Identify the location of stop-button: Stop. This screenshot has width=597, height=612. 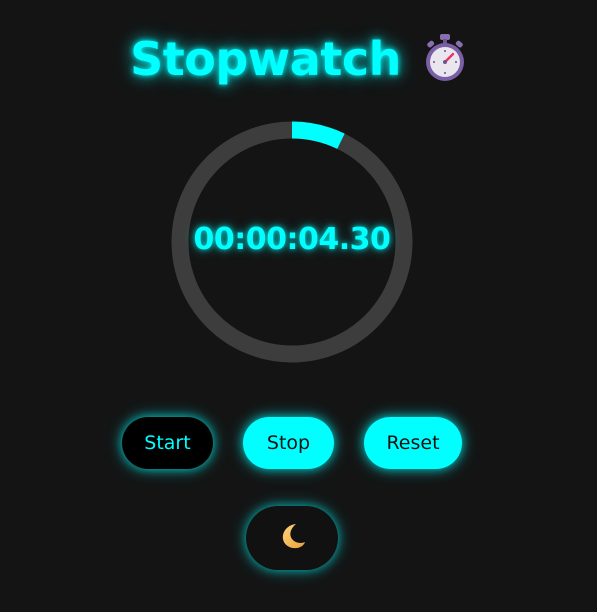
(288, 443).